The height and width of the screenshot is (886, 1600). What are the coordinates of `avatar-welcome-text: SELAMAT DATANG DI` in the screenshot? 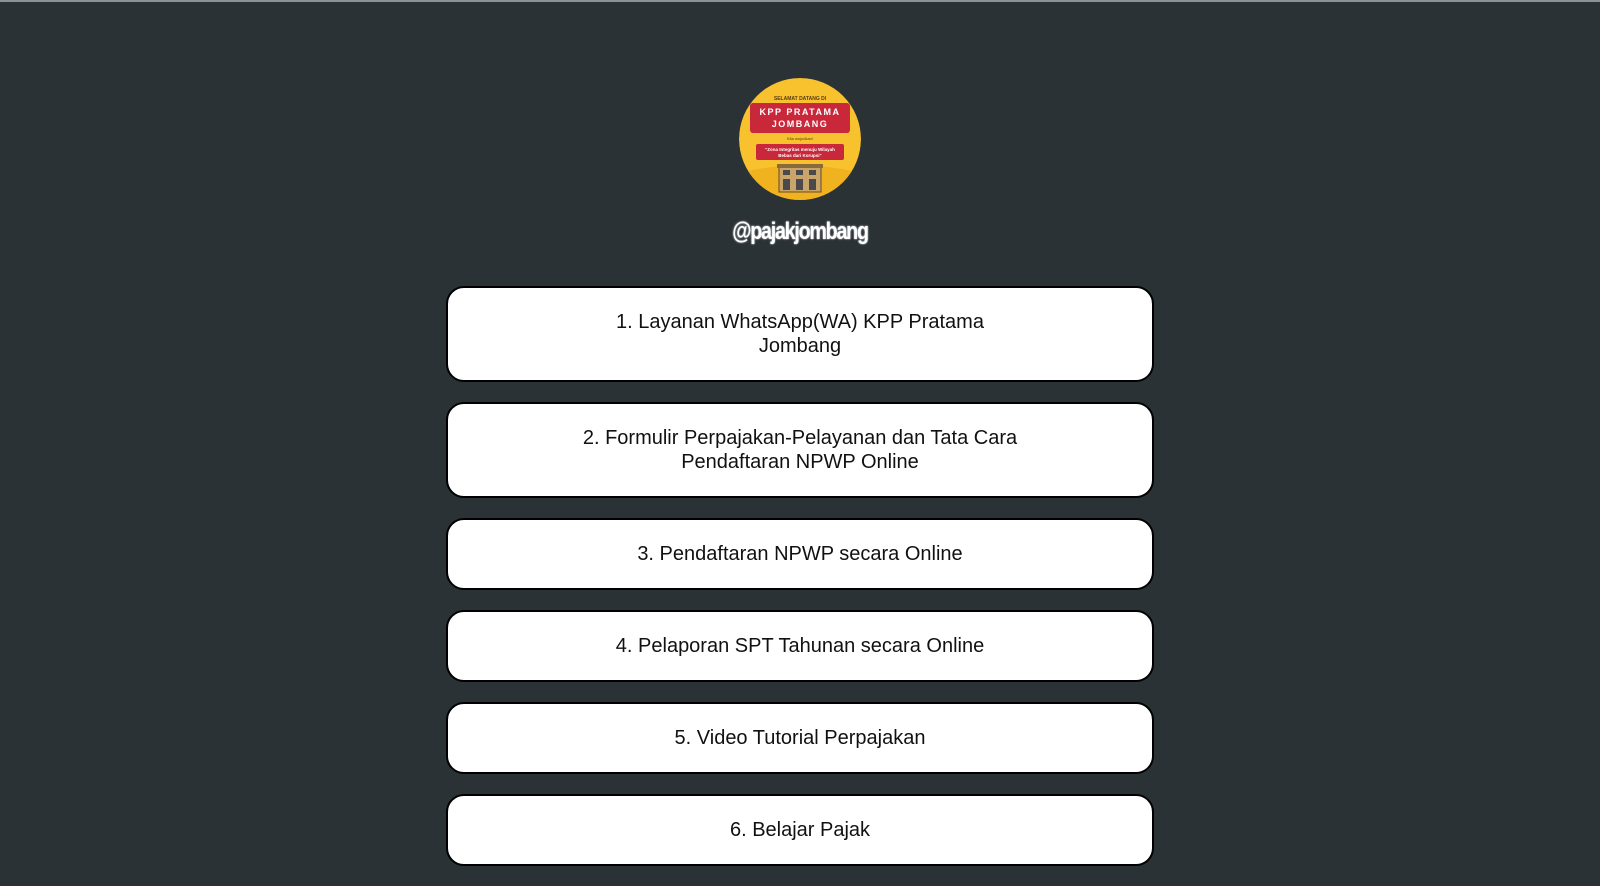 It's located at (800, 99).